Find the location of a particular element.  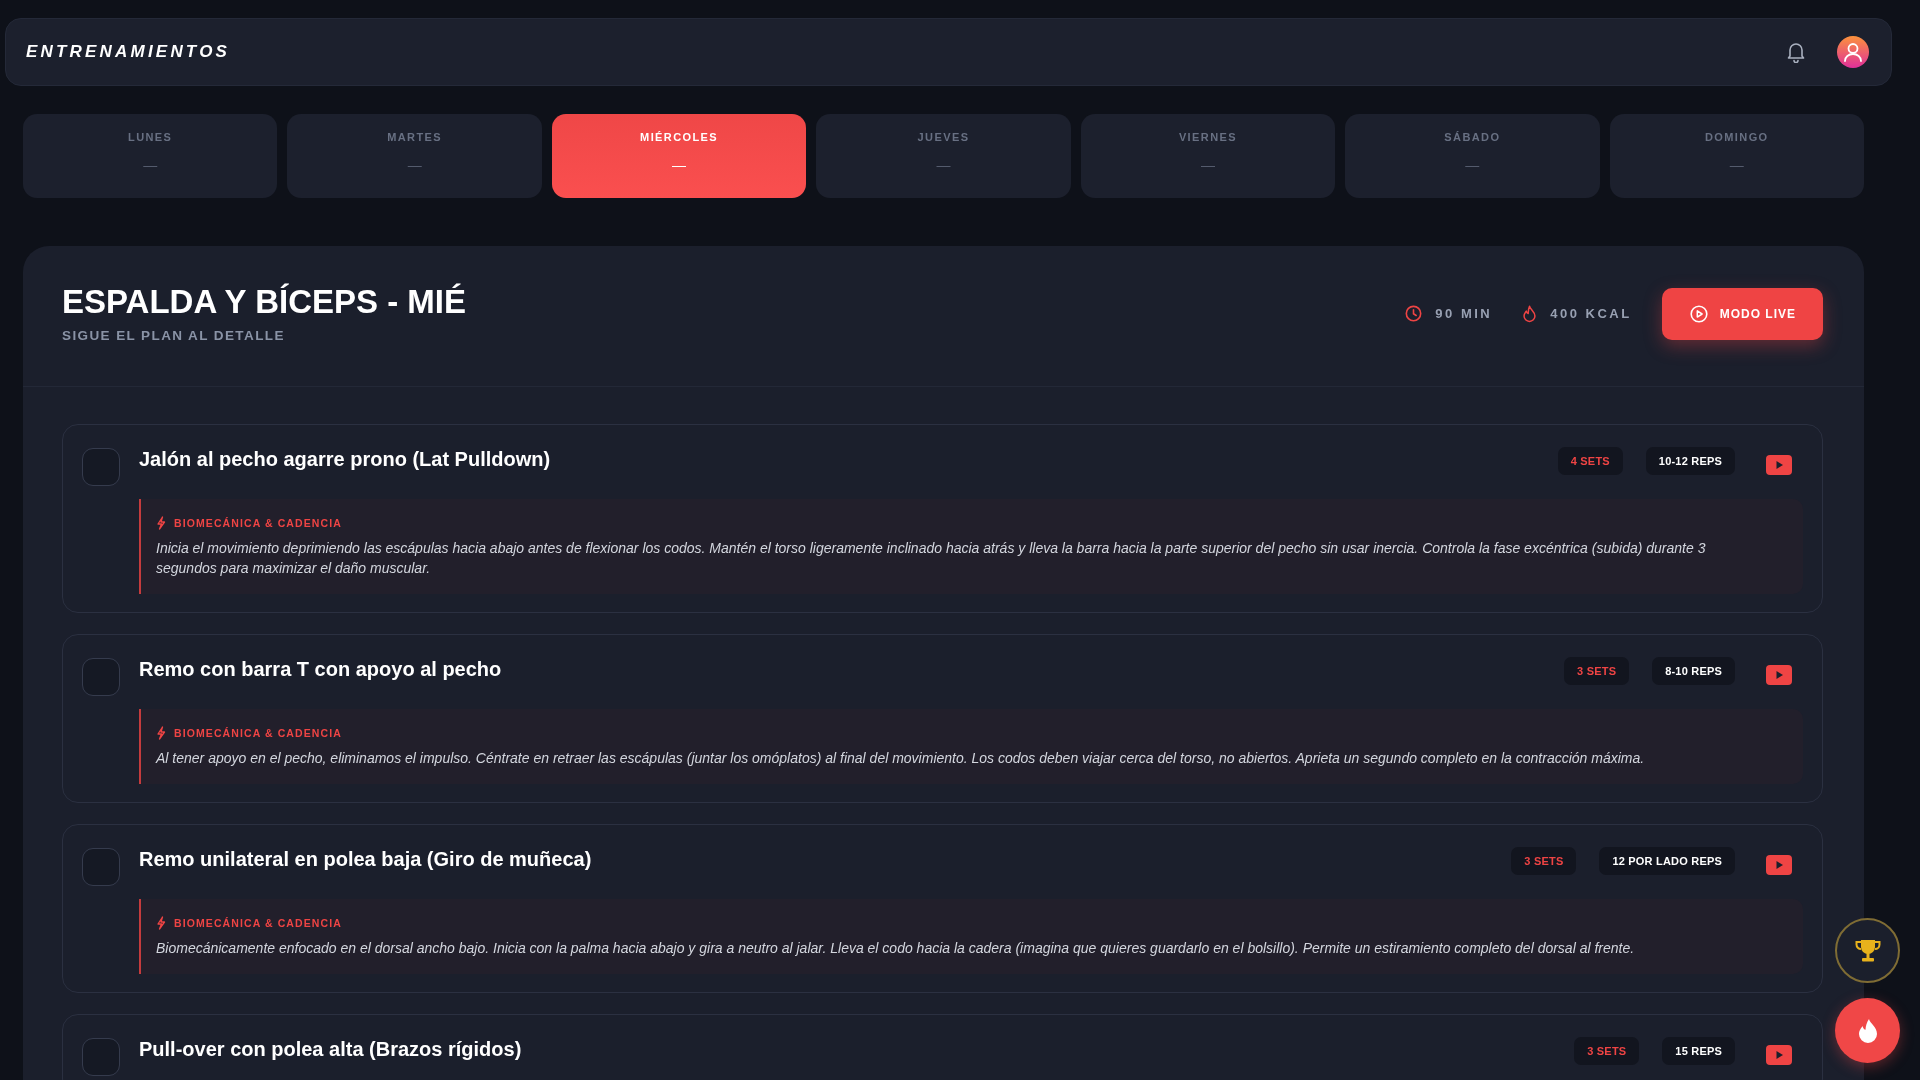

trophy-icon is located at coordinates (1867, 950).